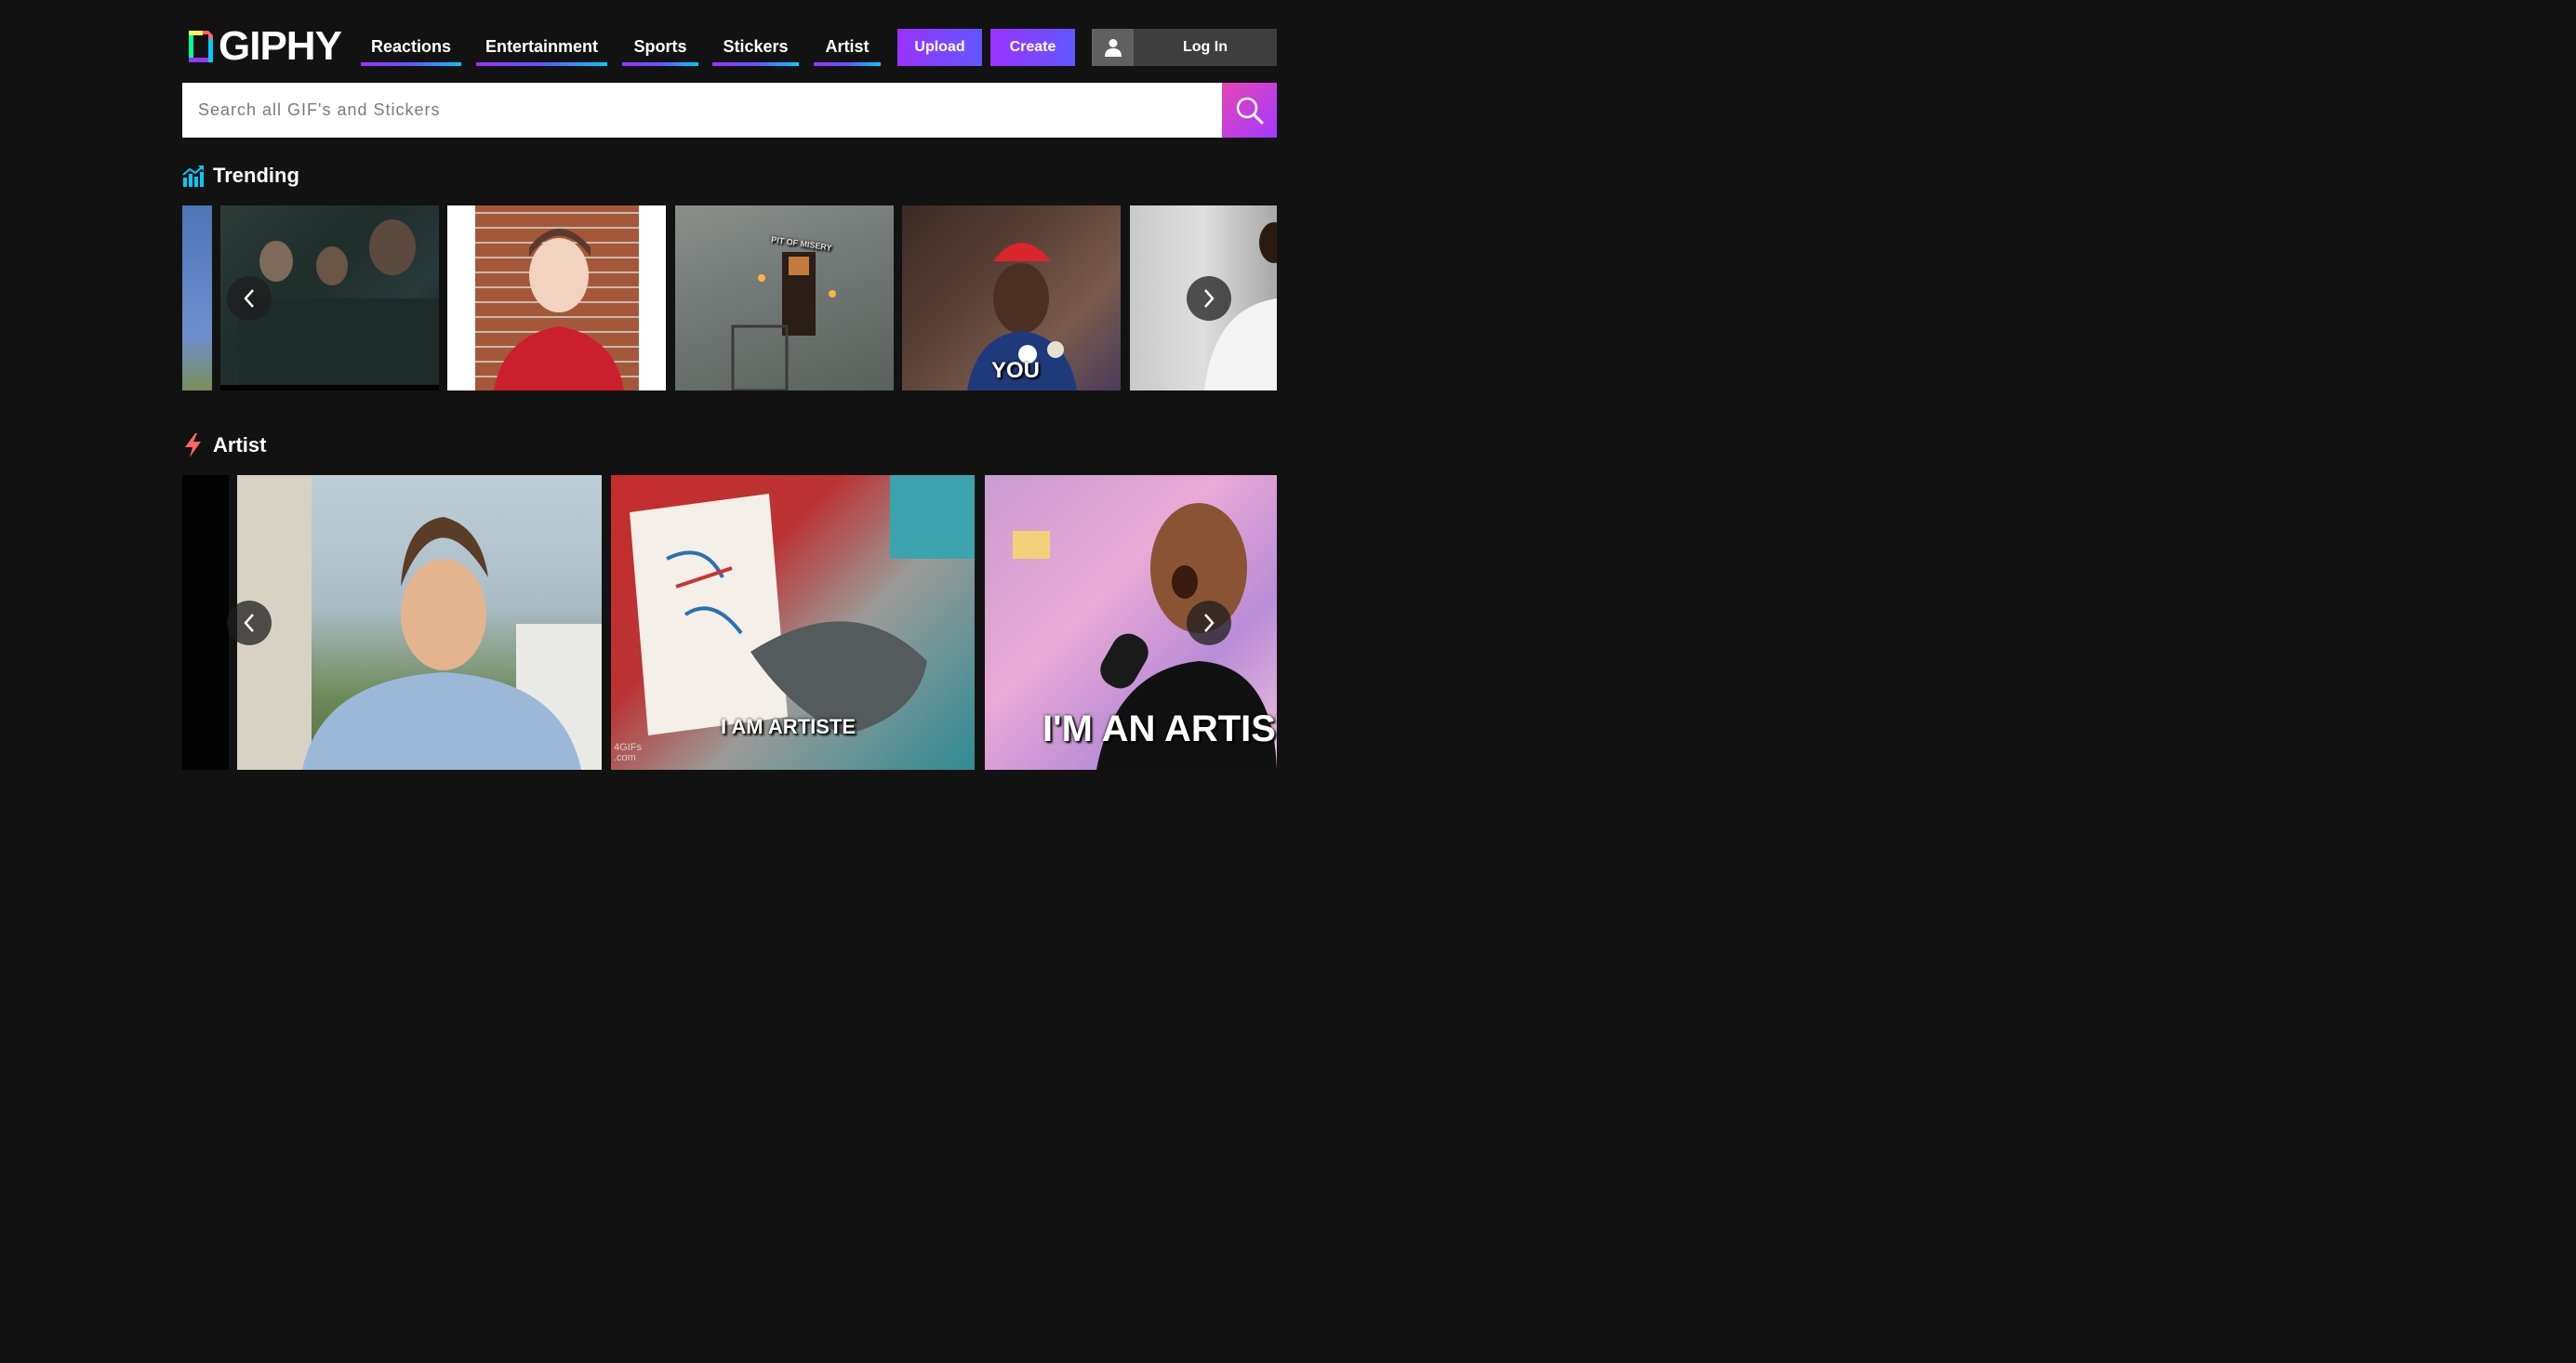  I want to click on watermark-text: 4GIFs .com, so click(628, 752).